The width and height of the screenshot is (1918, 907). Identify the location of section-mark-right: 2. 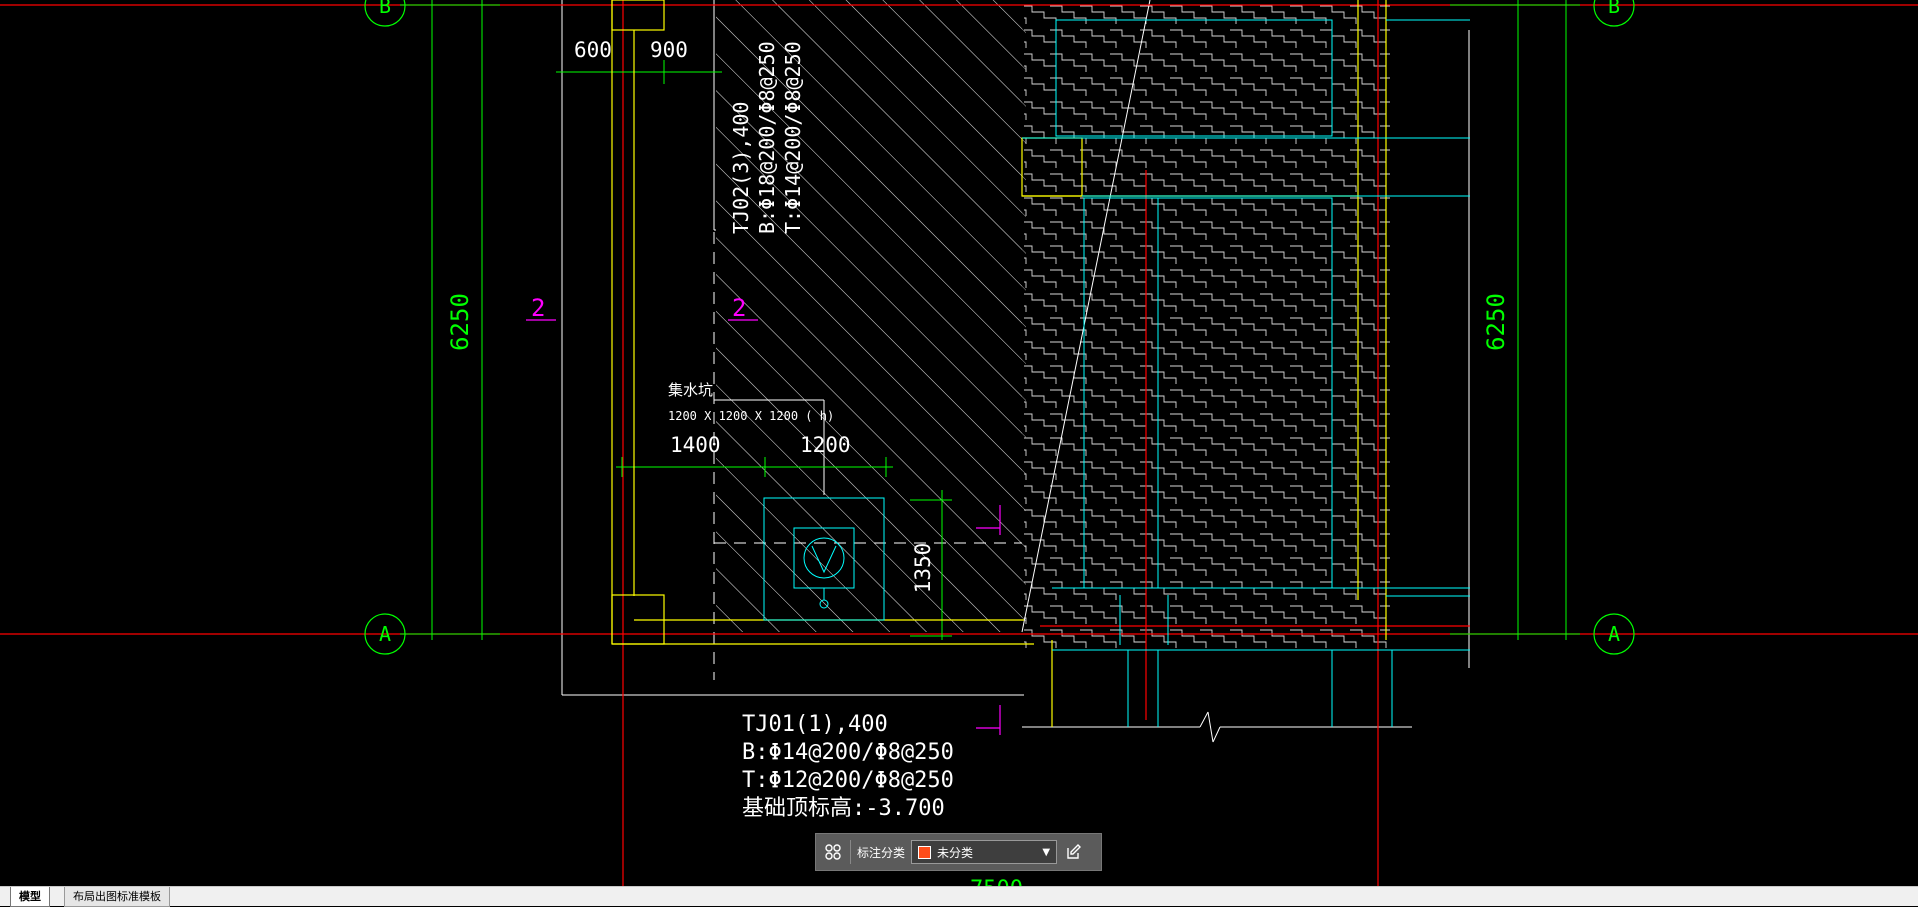
(739, 308).